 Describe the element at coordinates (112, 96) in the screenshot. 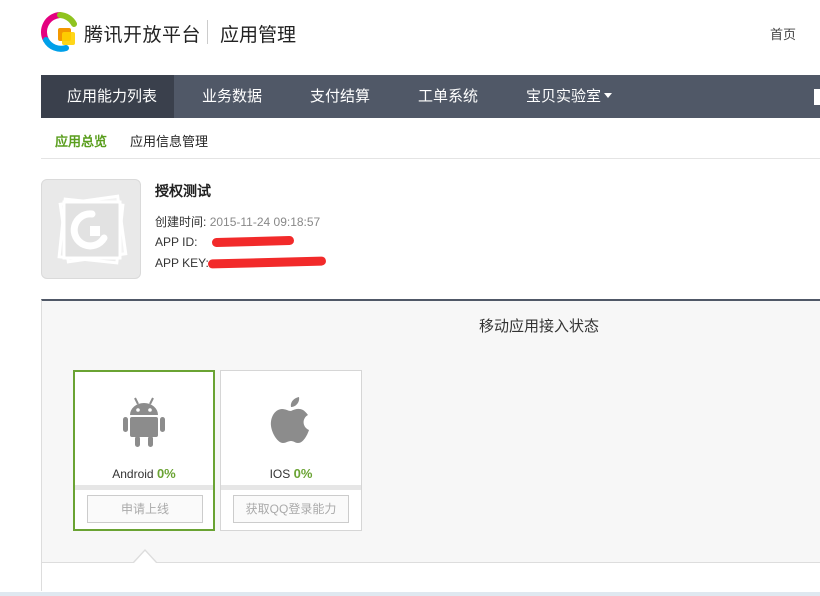

I see `nav-item-label: 应用能力列表` at that location.